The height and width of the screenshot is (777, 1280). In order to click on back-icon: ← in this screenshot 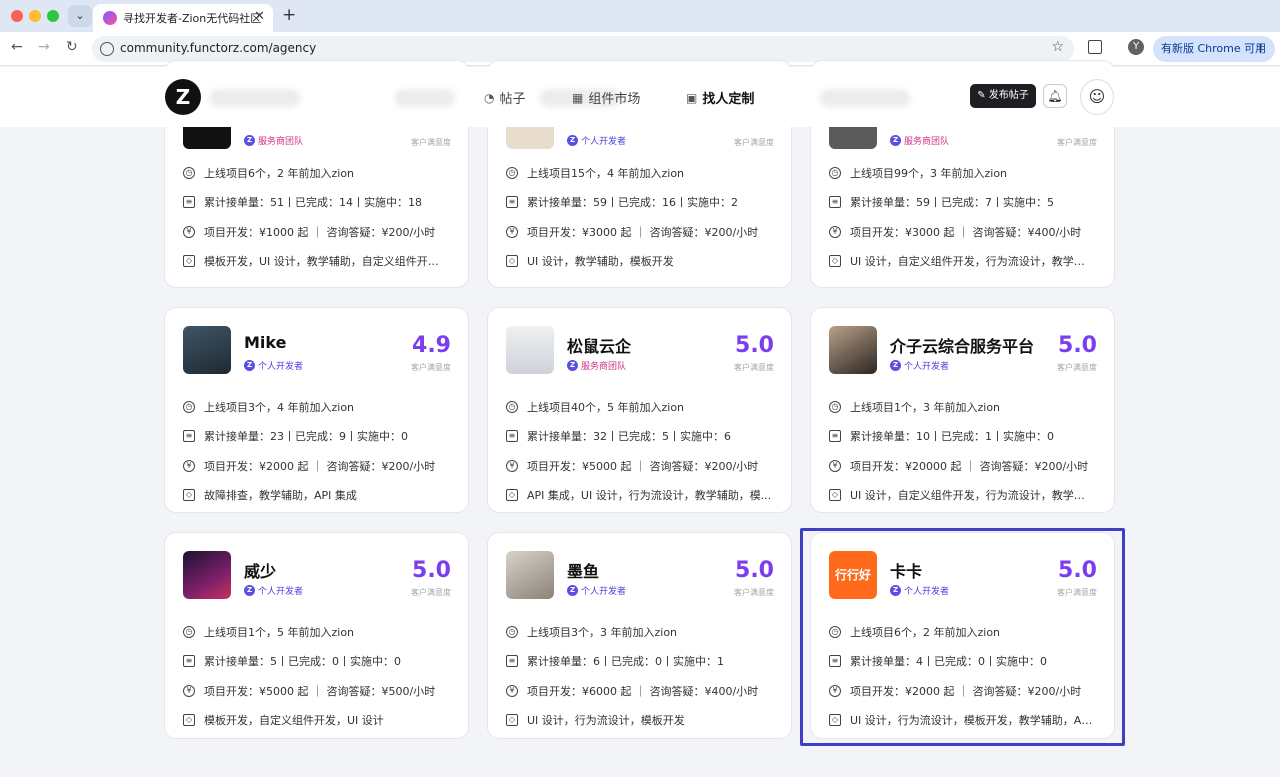, I will do `click(17, 47)`.